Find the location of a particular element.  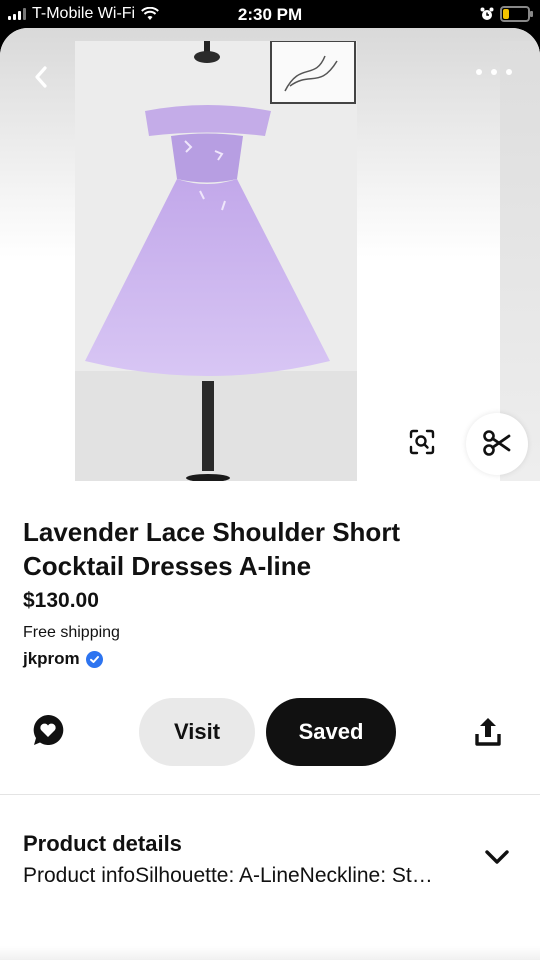

verified-badge-icon is located at coordinates (94, 659).